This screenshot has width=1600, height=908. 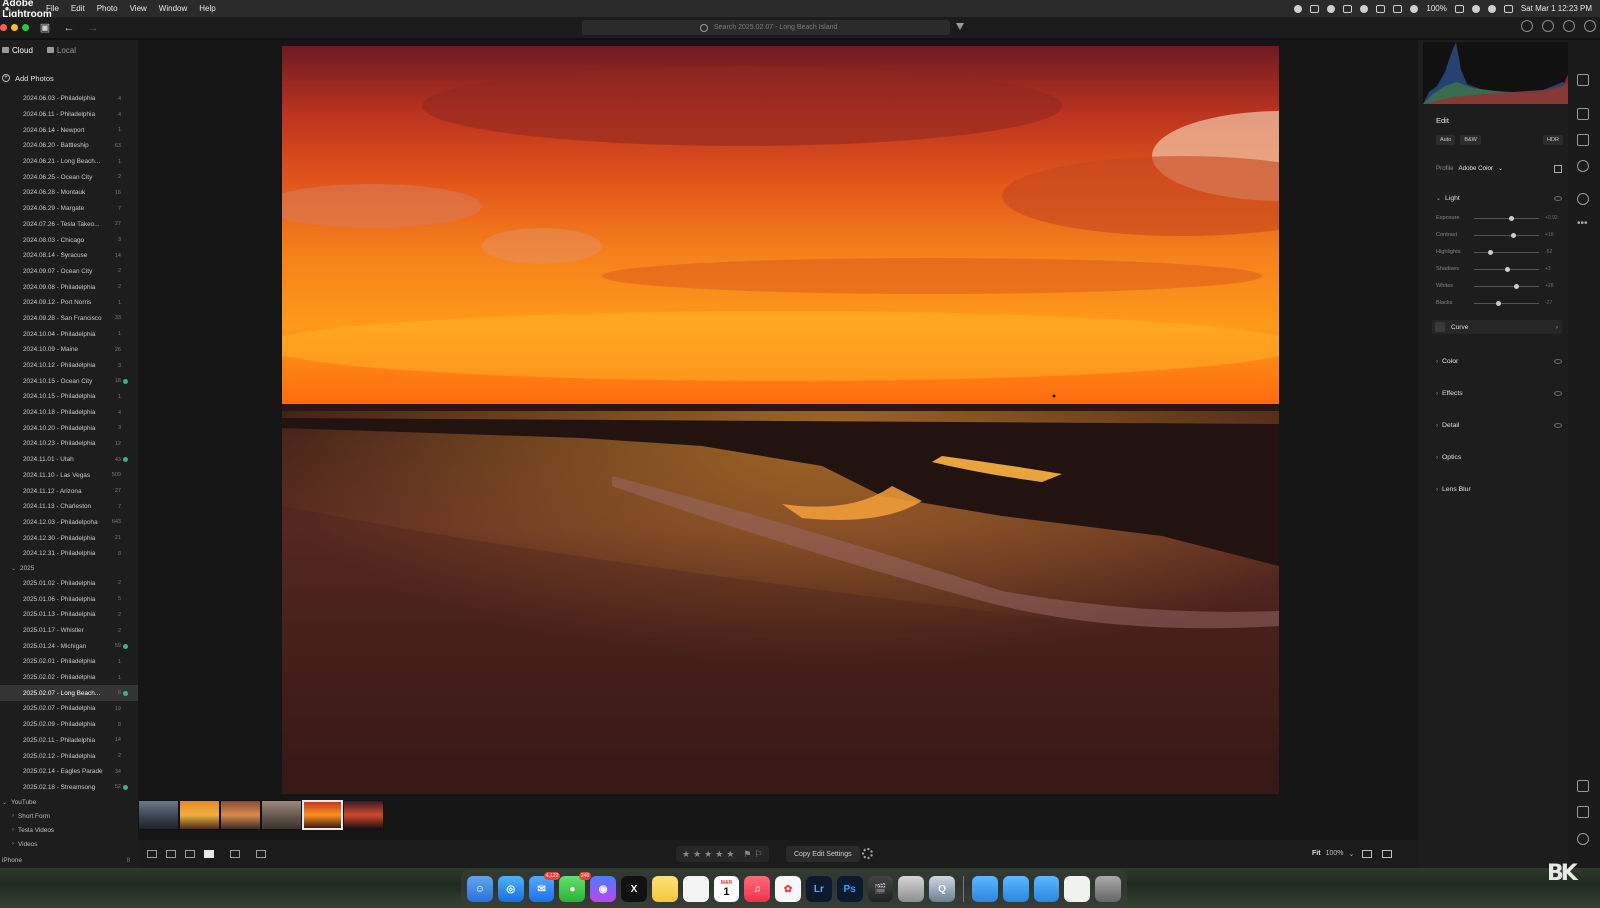 I want to click on iphone-source: iPhone 8, so click(x=66, y=860).